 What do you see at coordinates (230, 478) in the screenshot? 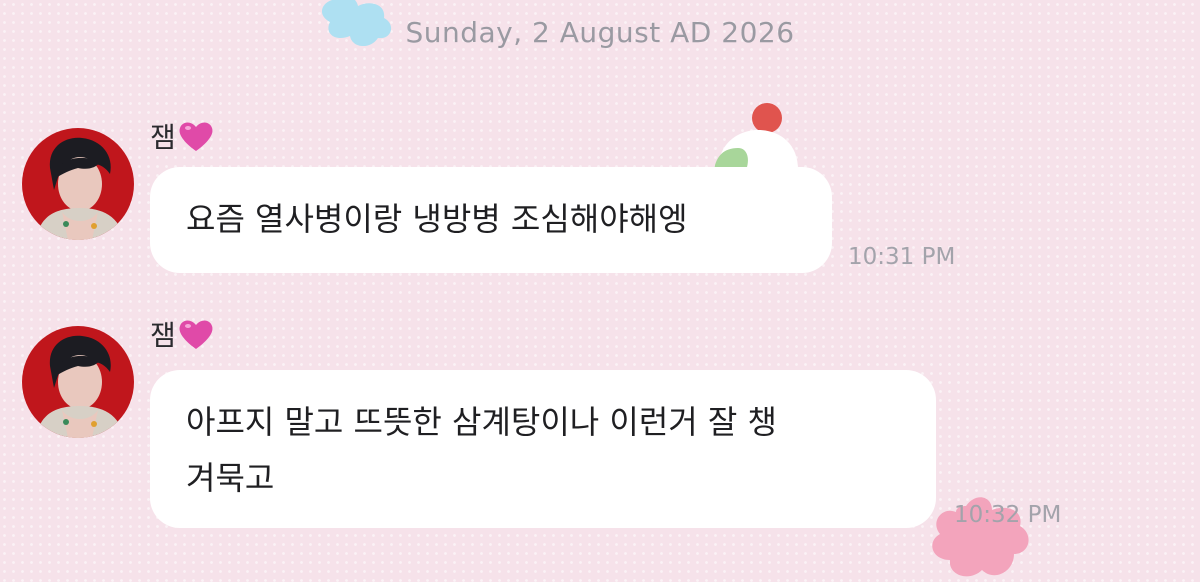
I see `message-text-line: 겨묵고` at bounding box center [230, 478].